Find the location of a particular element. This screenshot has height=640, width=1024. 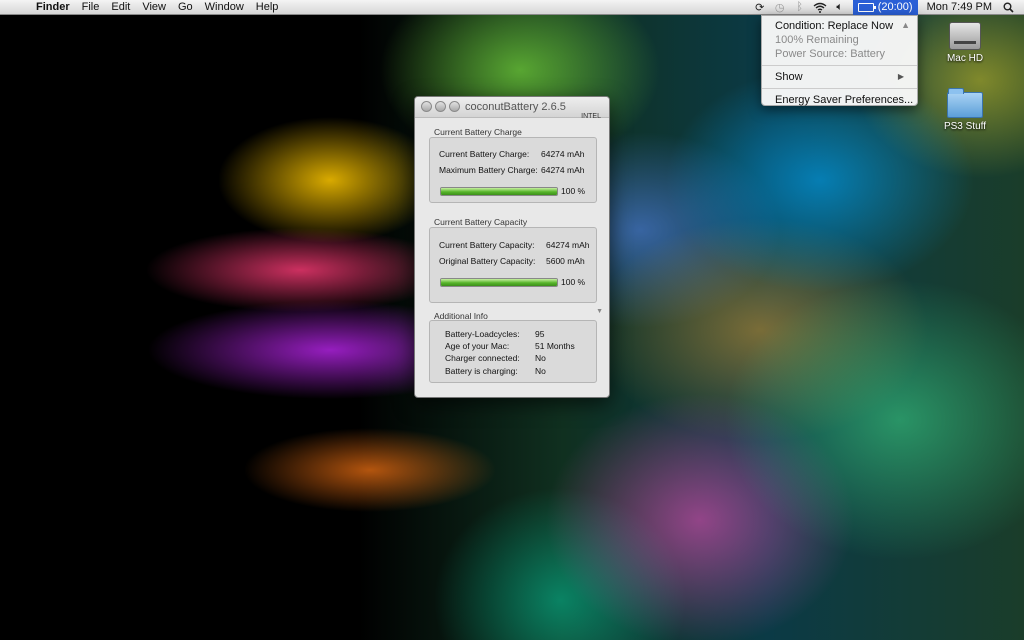

mac-age-label: Age of your Mac: is located at coordinates (477, 346).